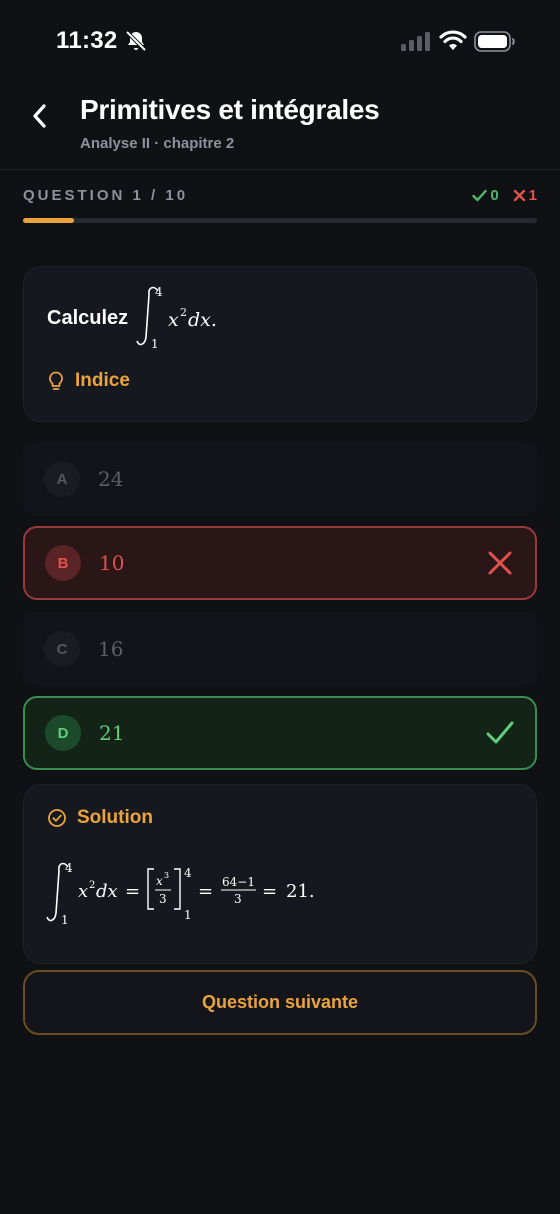  I want to click on question-card: Calculez 4 1 x 2 dx. Indice, so click(280, 344).